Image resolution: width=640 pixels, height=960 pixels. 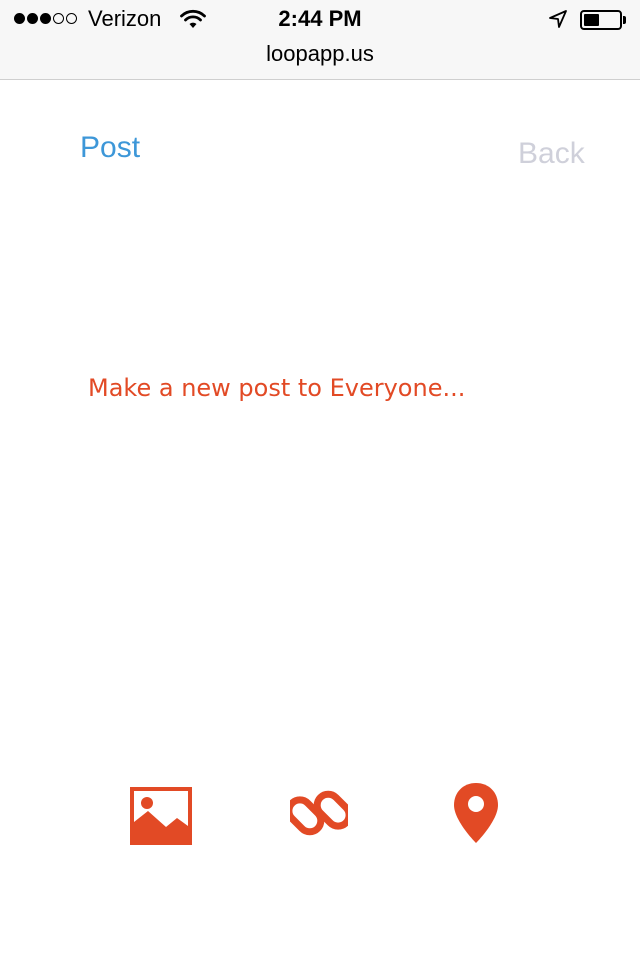 I want to click on battery-icon, so click(x=601, y=20).